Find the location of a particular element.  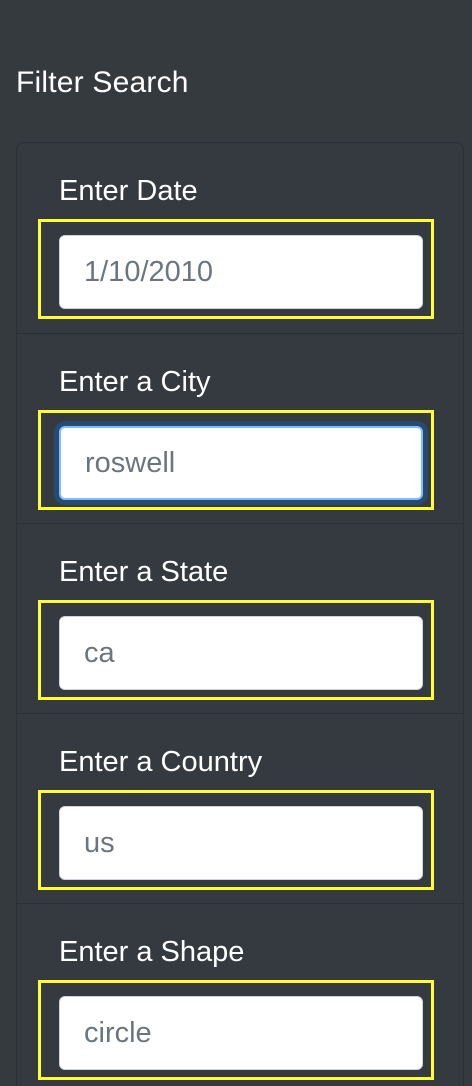

state-label: Enter a State is located at coordinates (144, 572).